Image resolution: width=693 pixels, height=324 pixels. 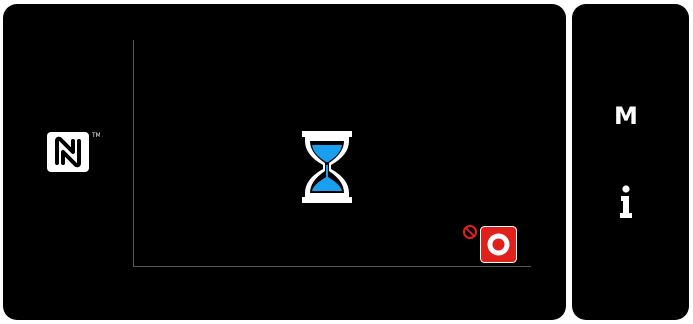 I want to click on hourglass-icon, so click(x=327, y=167).